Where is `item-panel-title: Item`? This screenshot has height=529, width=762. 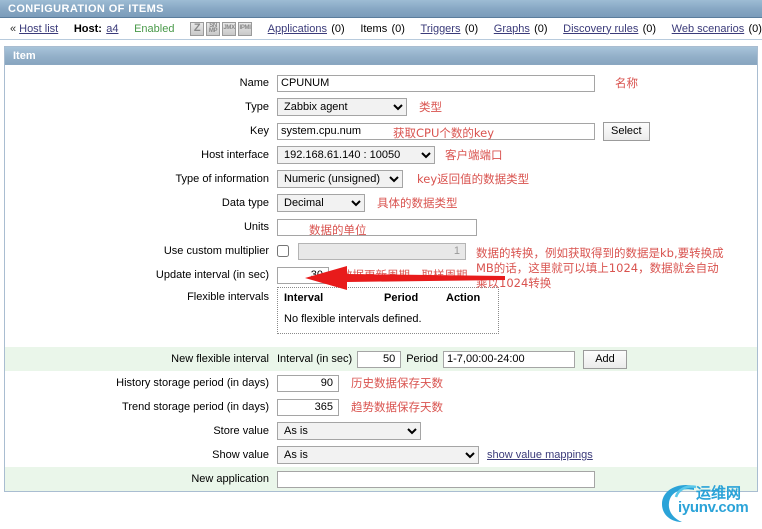 item-panel-title: Item is located at coordinates (24, 55).